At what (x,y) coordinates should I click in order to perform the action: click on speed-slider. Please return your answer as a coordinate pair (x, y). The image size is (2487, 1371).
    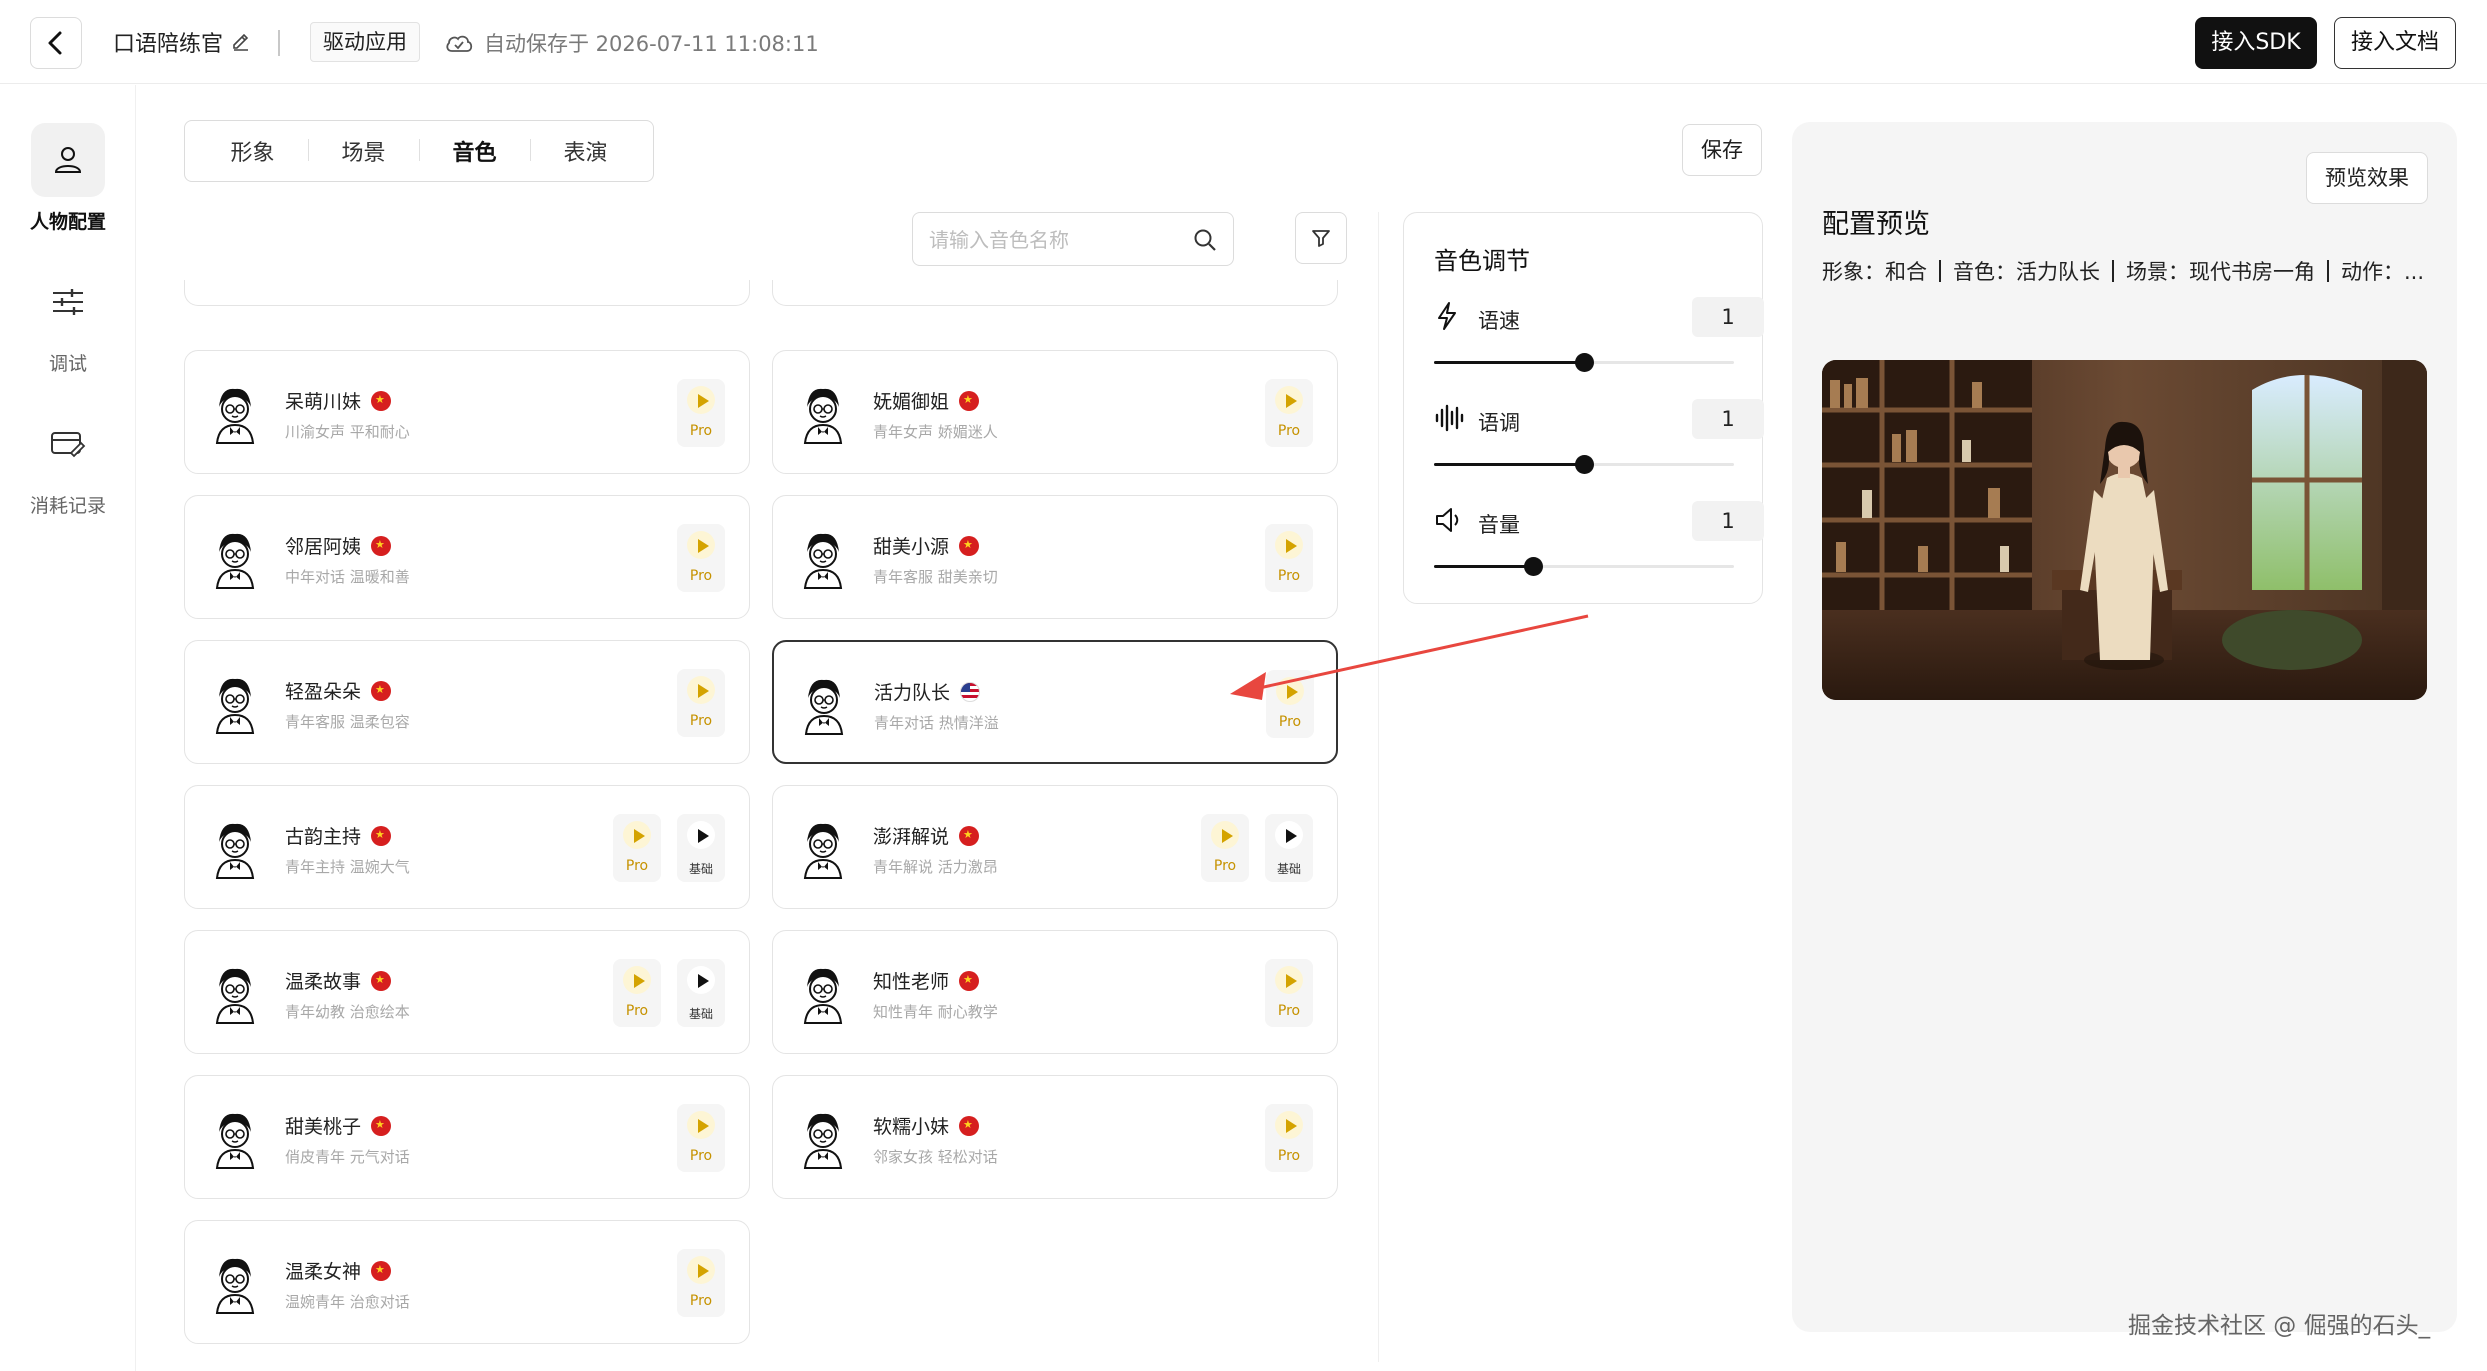
    Looking at the image, I should click on (1584, 362).